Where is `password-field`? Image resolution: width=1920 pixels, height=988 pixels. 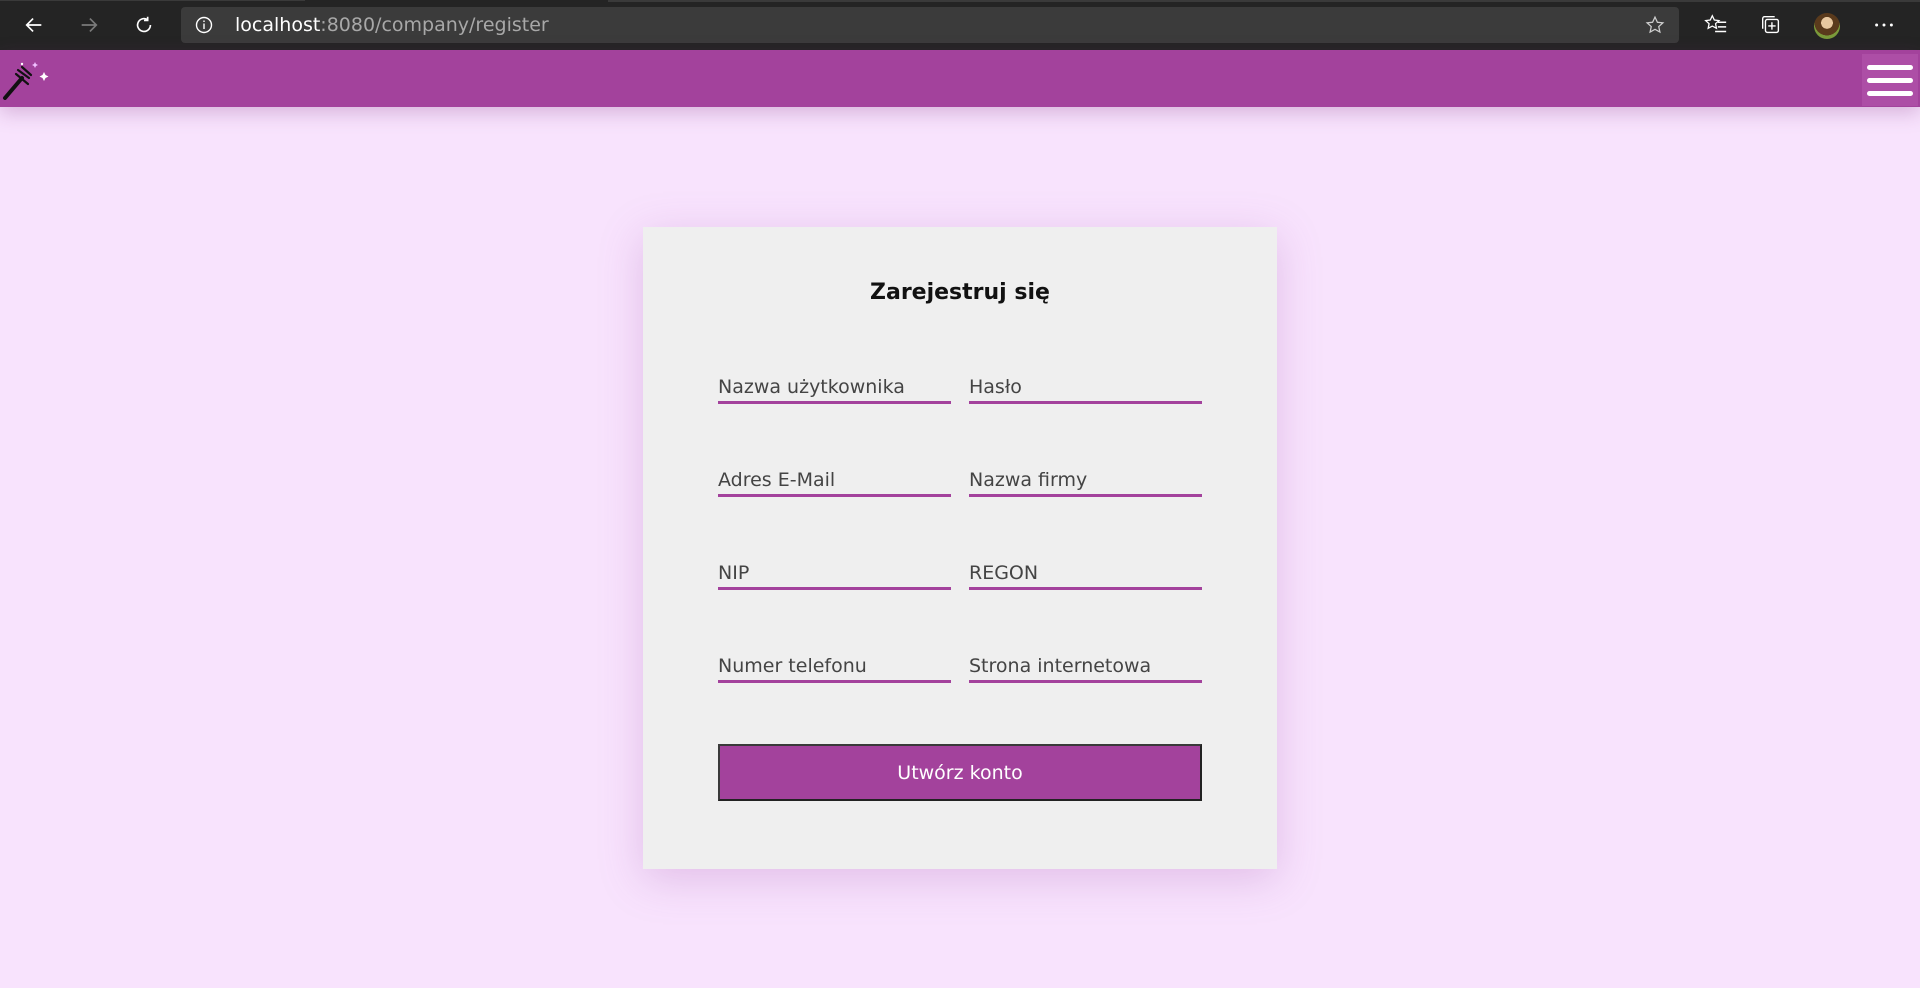
password-field is located at coordinates (1085, 380).